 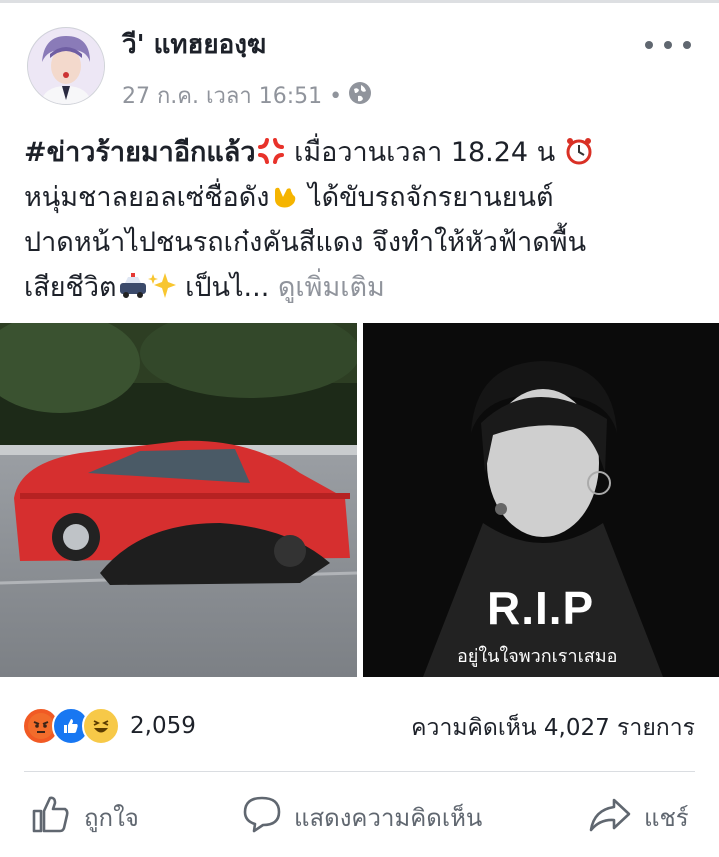 I want to click on post-text-line2-rest: ได้ขับรถจักรยานยนต์, so click(x=426, y=197).